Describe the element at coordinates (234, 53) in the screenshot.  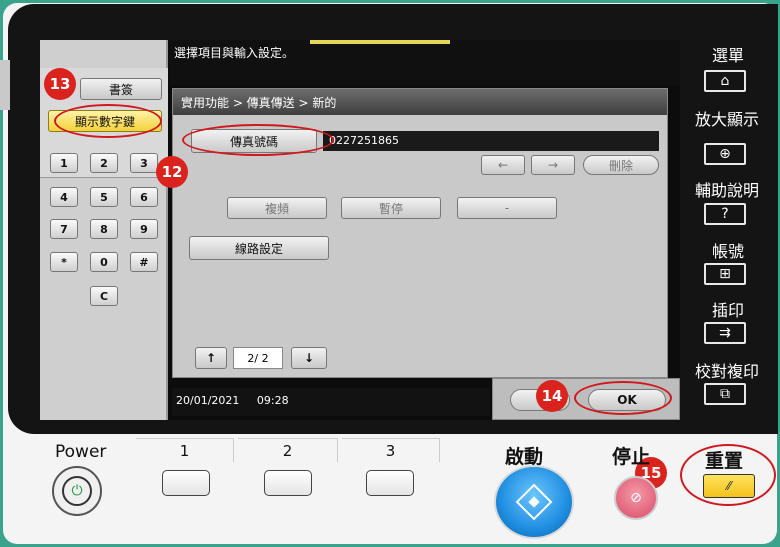
I see `instruction-text: 選擇項目與輸入設定。` at that location.